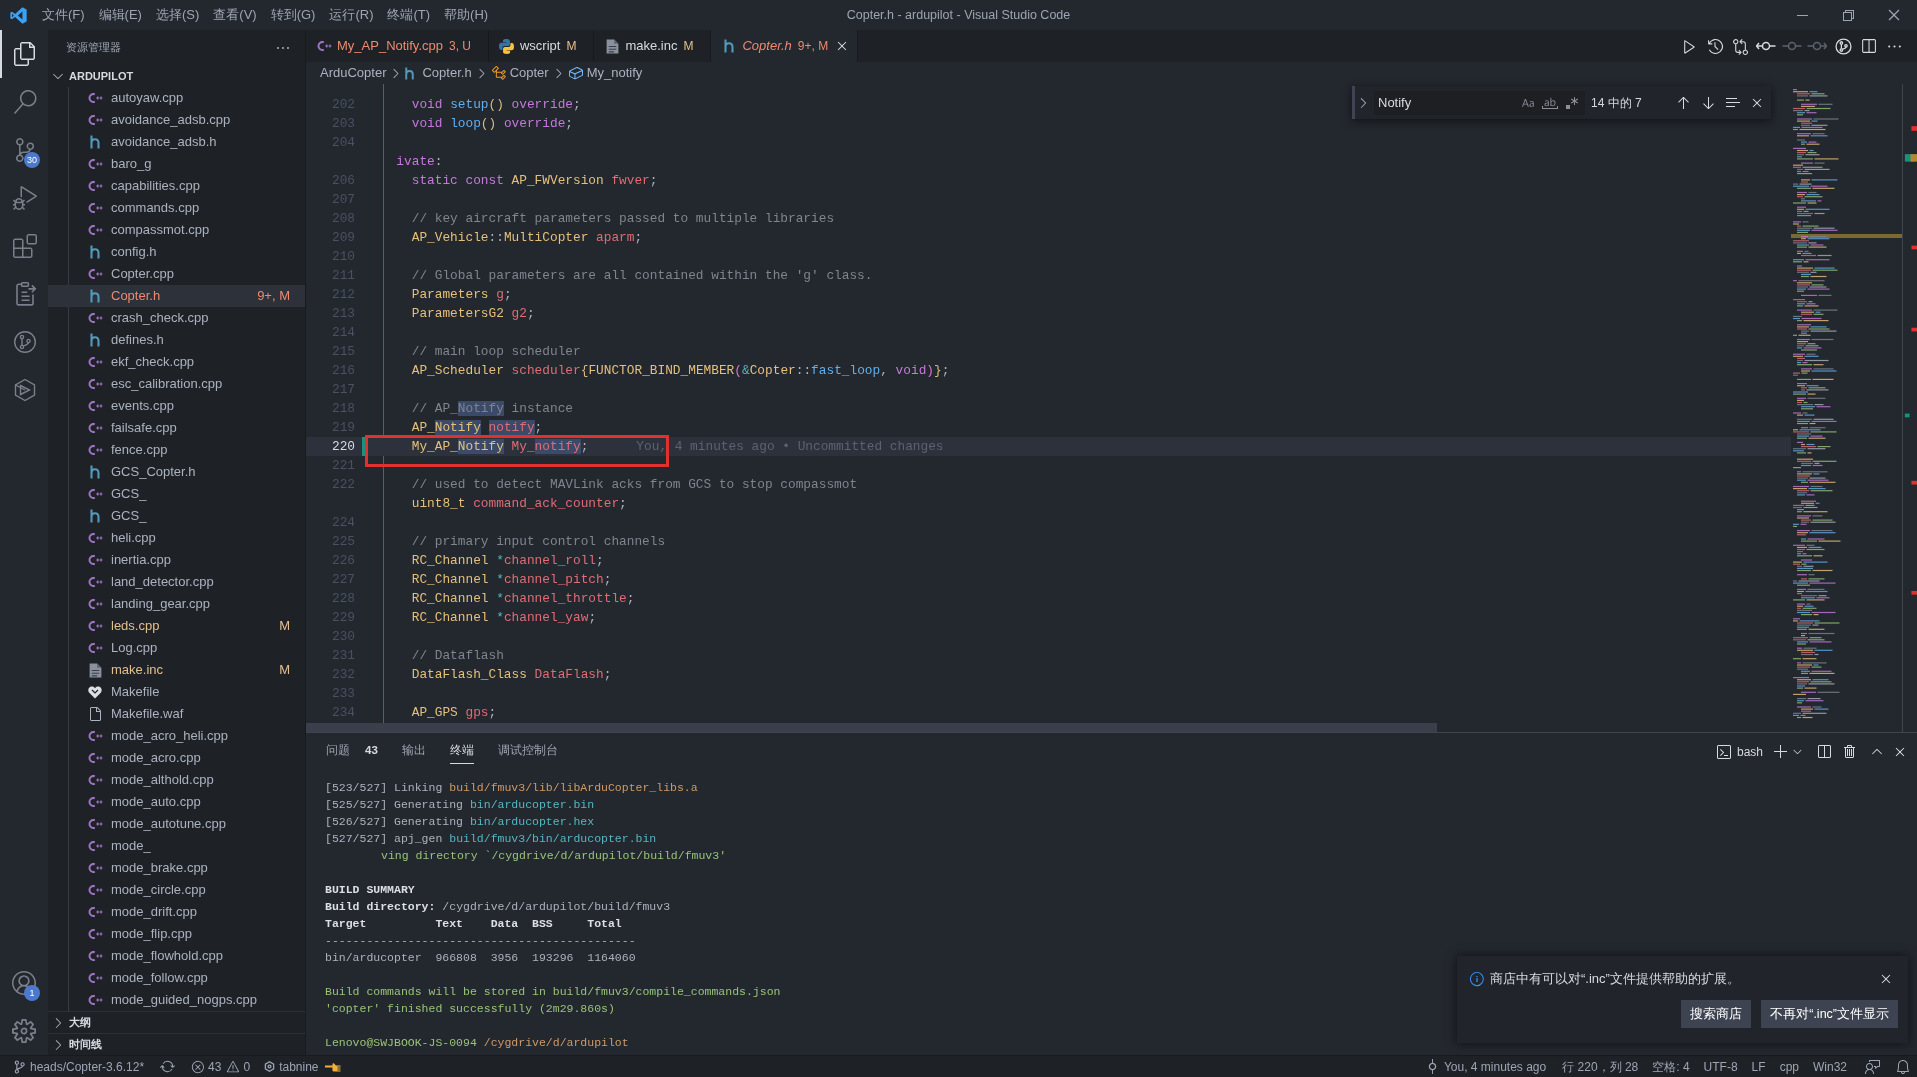  I want to click on file-item: events.cpp, so click(176, 406).